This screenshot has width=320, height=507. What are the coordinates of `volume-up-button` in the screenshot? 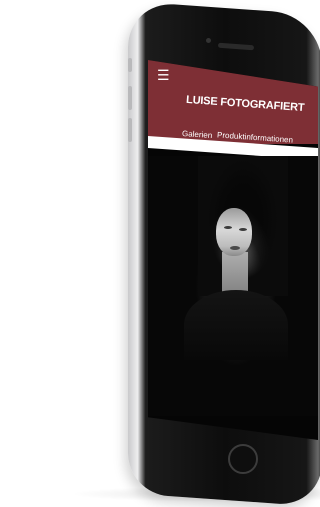 It's located at (130, 98).